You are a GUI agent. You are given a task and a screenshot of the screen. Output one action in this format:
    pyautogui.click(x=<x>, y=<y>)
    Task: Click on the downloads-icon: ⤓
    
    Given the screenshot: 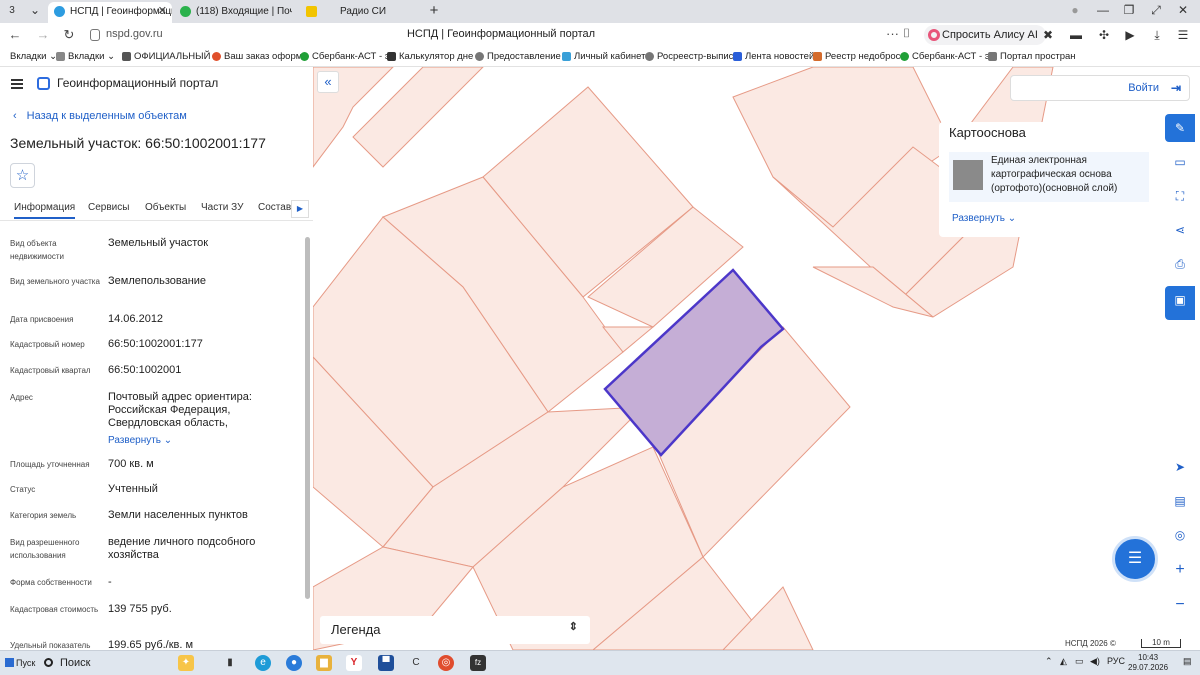 What is the action you would take?
    pyautogui.click(x=1157, y=35)
    